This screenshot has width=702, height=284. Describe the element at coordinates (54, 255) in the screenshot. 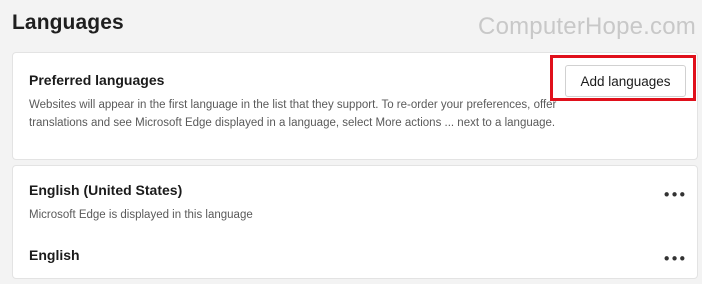

I see `language-item-name: English` at that location.